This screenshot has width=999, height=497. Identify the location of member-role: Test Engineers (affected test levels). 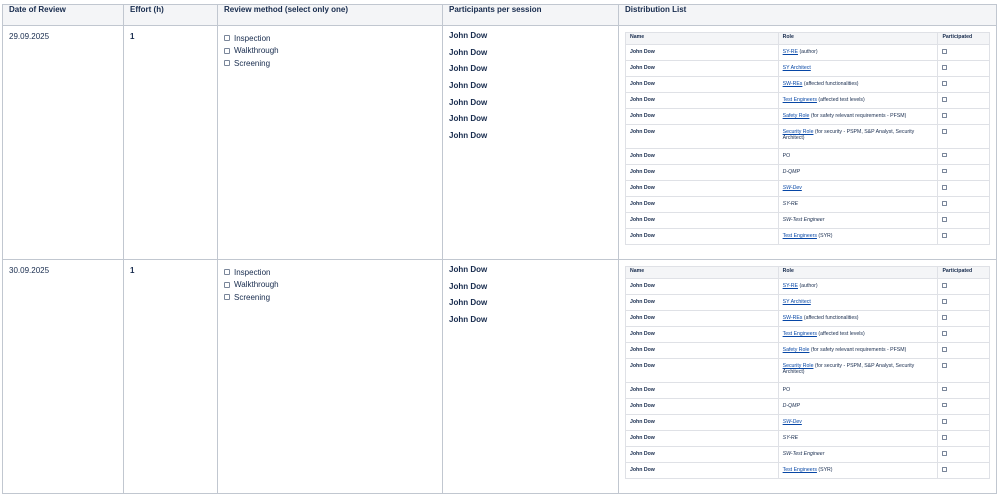
(858, 101).